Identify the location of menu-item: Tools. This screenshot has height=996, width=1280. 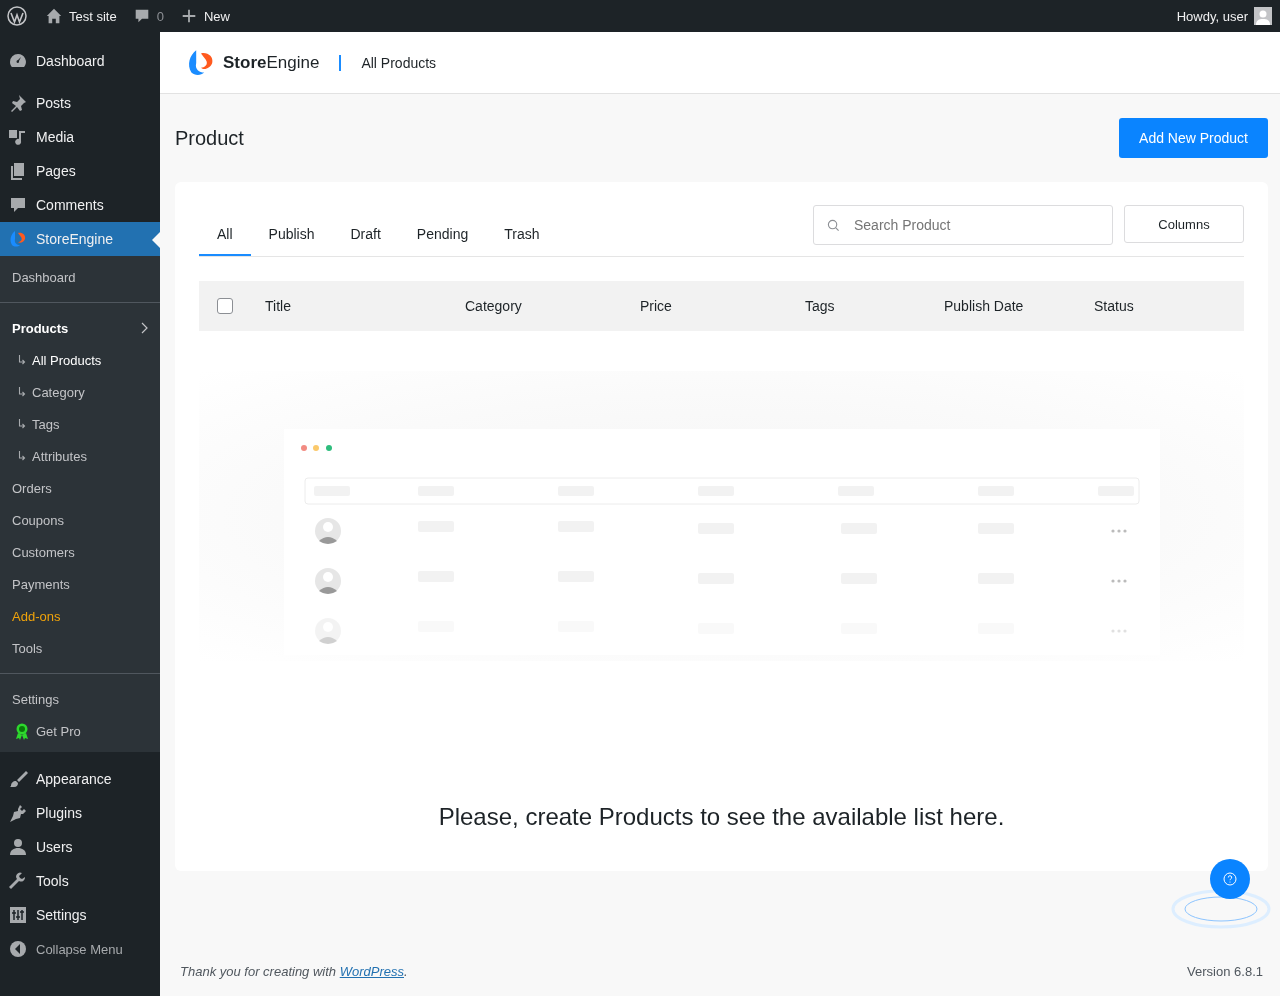
(80, 881).